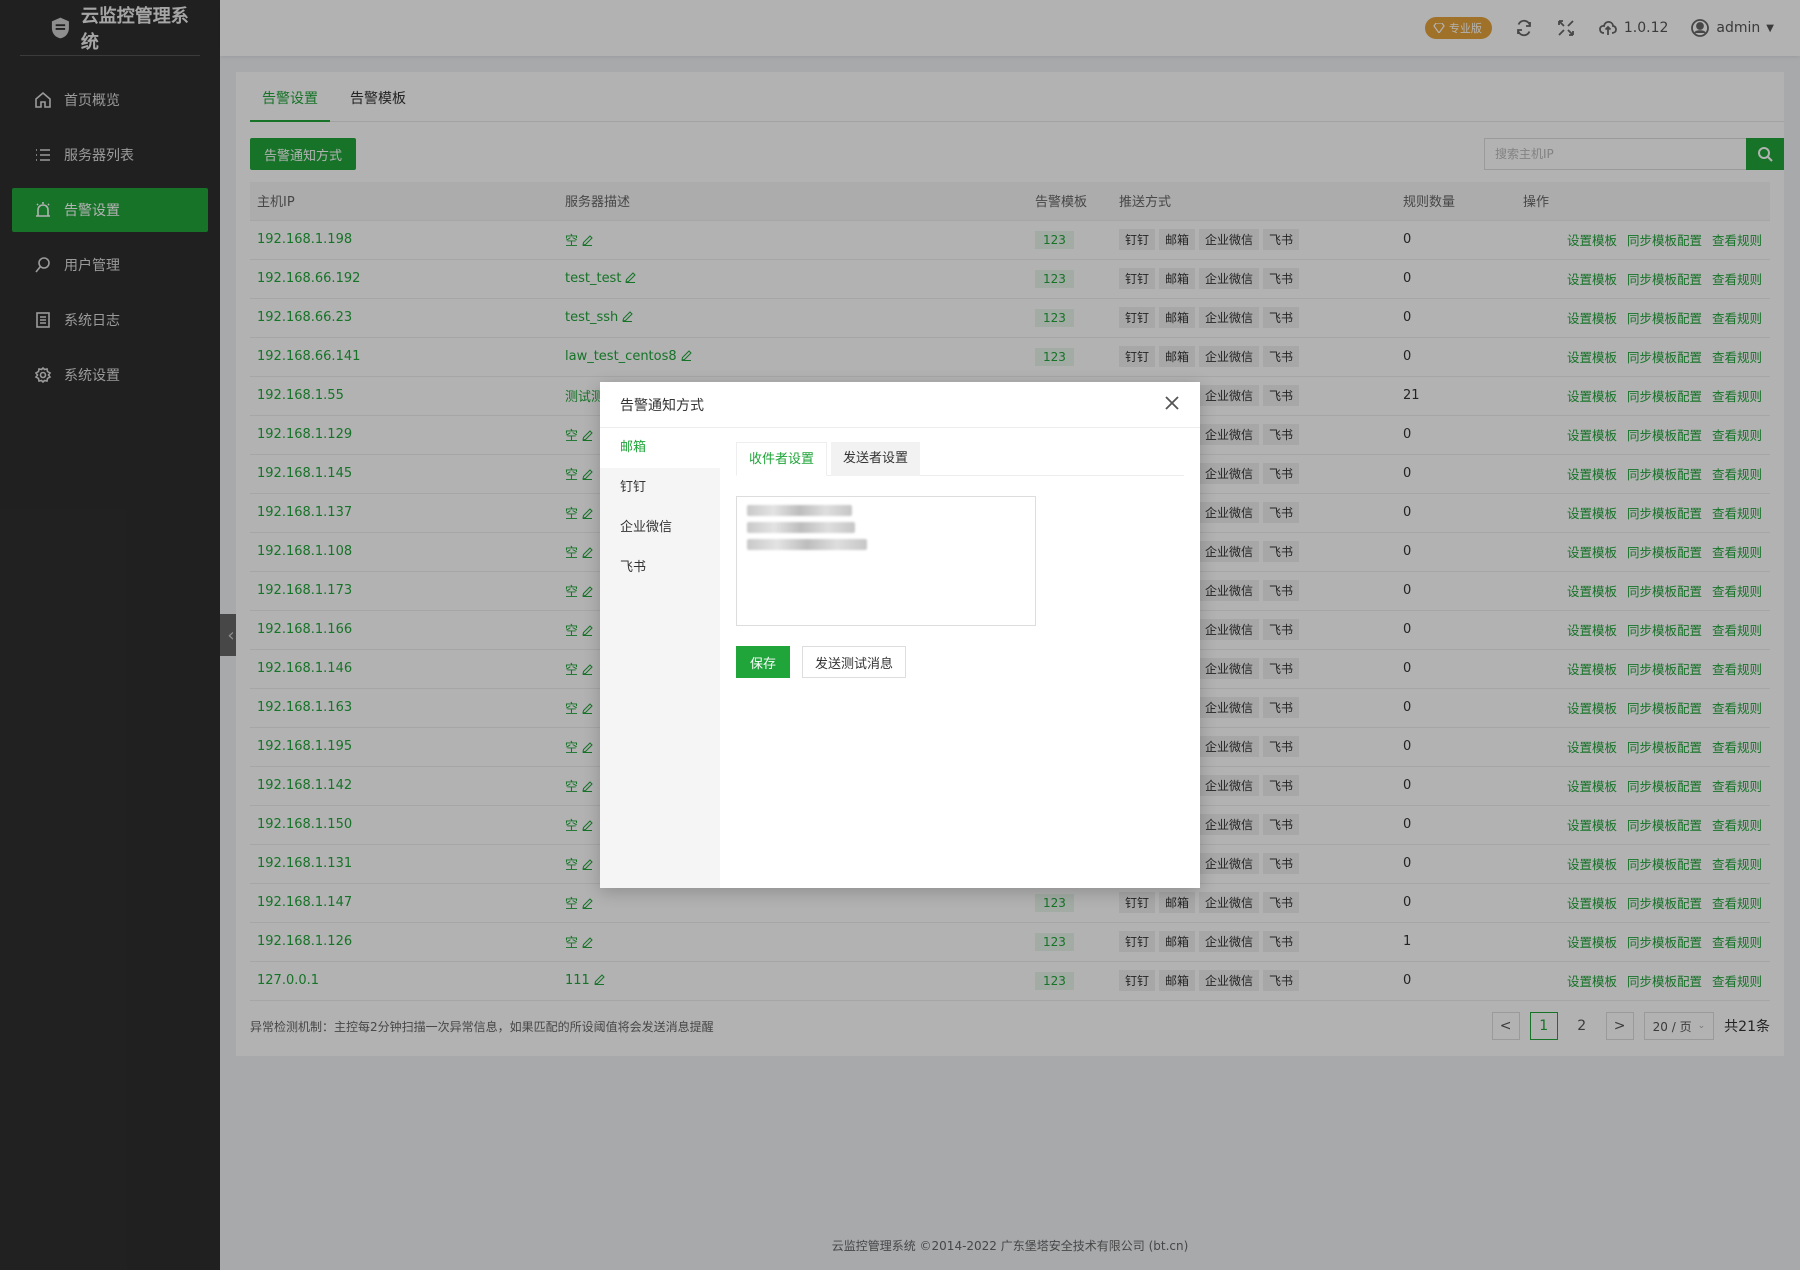 The width and height of the screenshot is (1800, 1270). What do you see at coordinates (660, 658) in the screenshot?
I see `modal-channel-list: 邮箱 钉钉 企业微信 飞书` at bounding box center [660, 658].